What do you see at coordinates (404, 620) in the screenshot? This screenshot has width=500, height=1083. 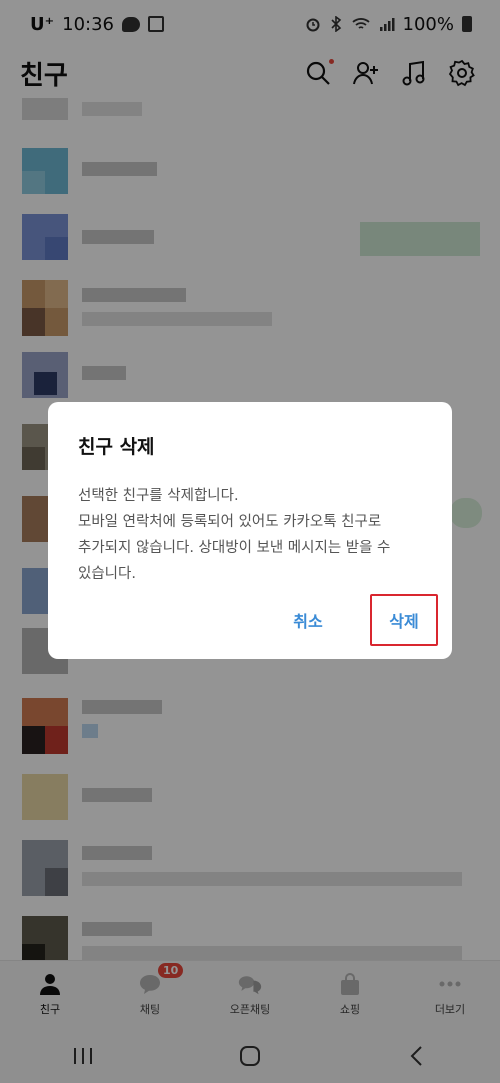 I see `delete-button: 삭제` at bounding box center [404, 620].